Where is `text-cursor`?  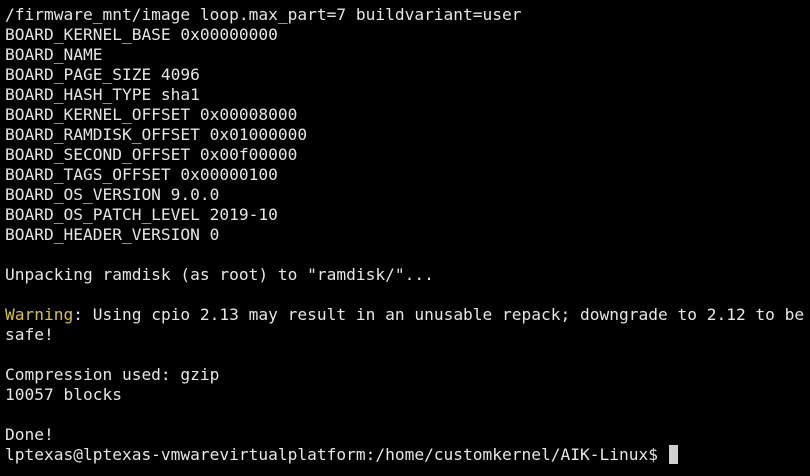 text-cursor is located at coordinates (673, 454).